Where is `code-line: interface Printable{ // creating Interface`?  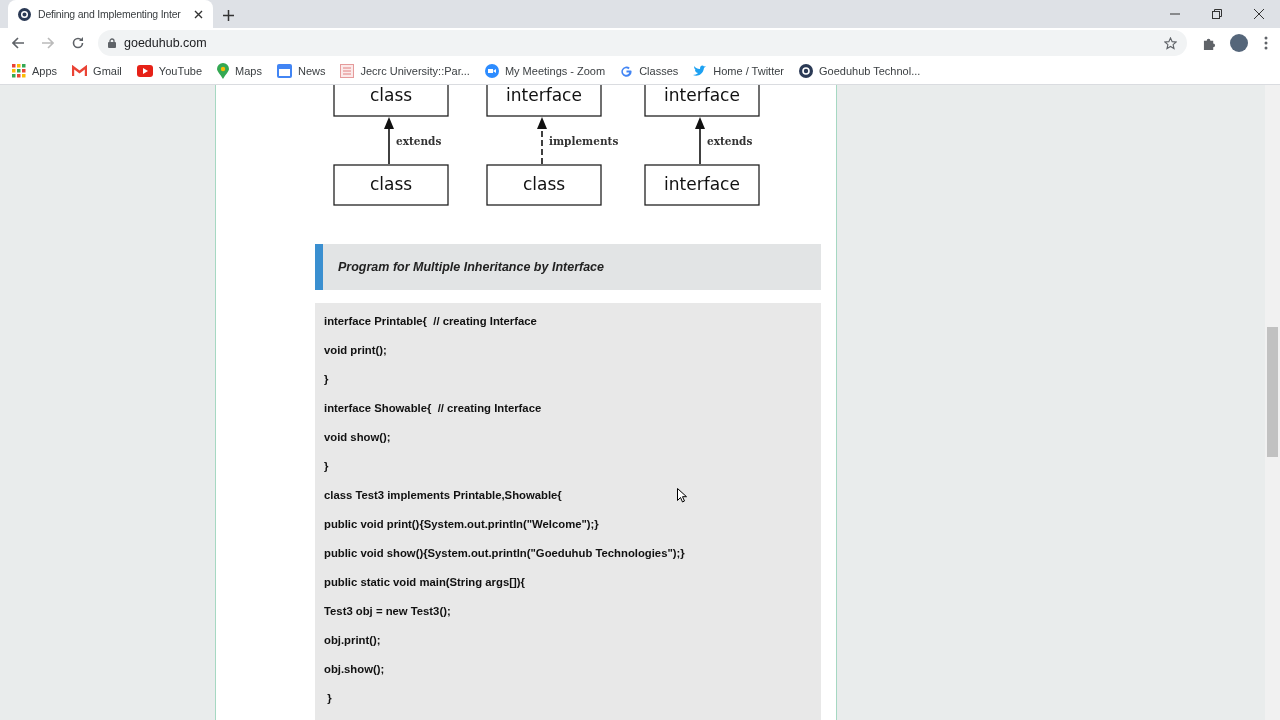
code-line: interface Printable{ // creating Interface is located at coordinates (430, 321).